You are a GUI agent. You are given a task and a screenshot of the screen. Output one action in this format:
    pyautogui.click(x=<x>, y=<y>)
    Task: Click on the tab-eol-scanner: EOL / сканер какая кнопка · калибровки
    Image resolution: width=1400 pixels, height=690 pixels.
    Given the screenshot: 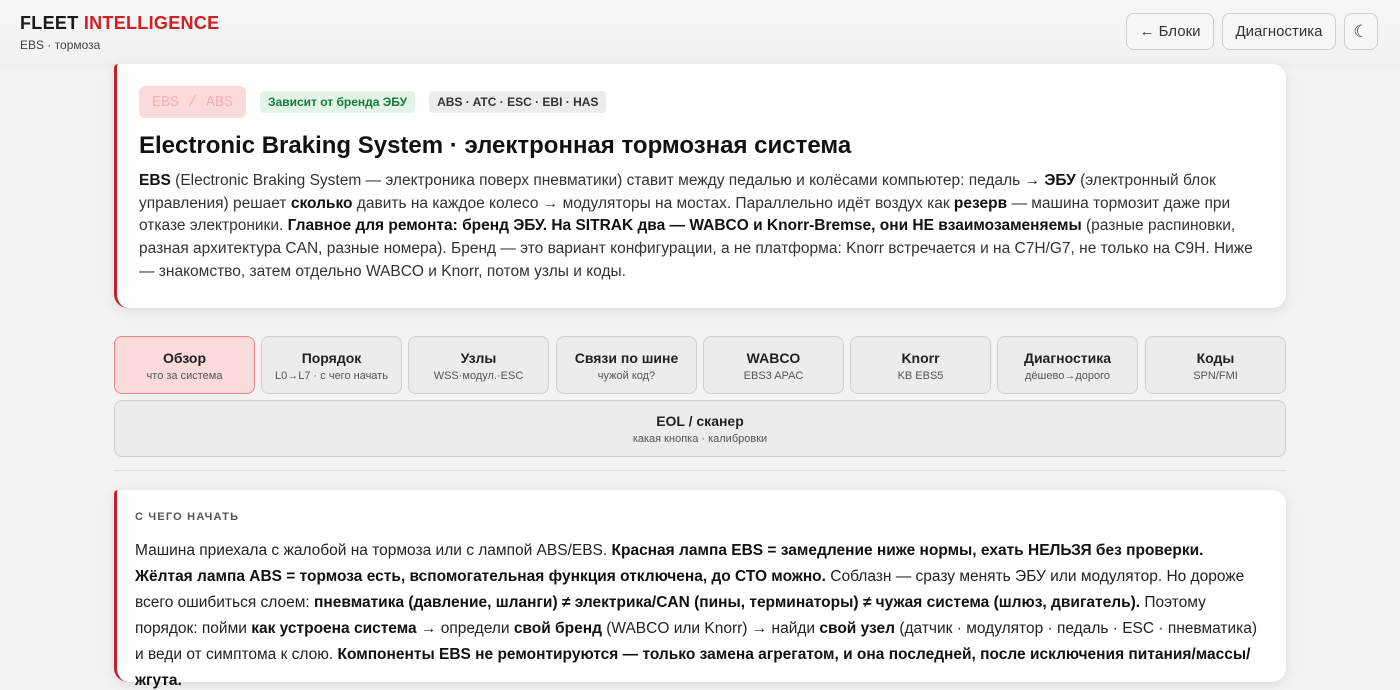 What is the action you would take?
    pyautogui.click(x=700, y=428)
    